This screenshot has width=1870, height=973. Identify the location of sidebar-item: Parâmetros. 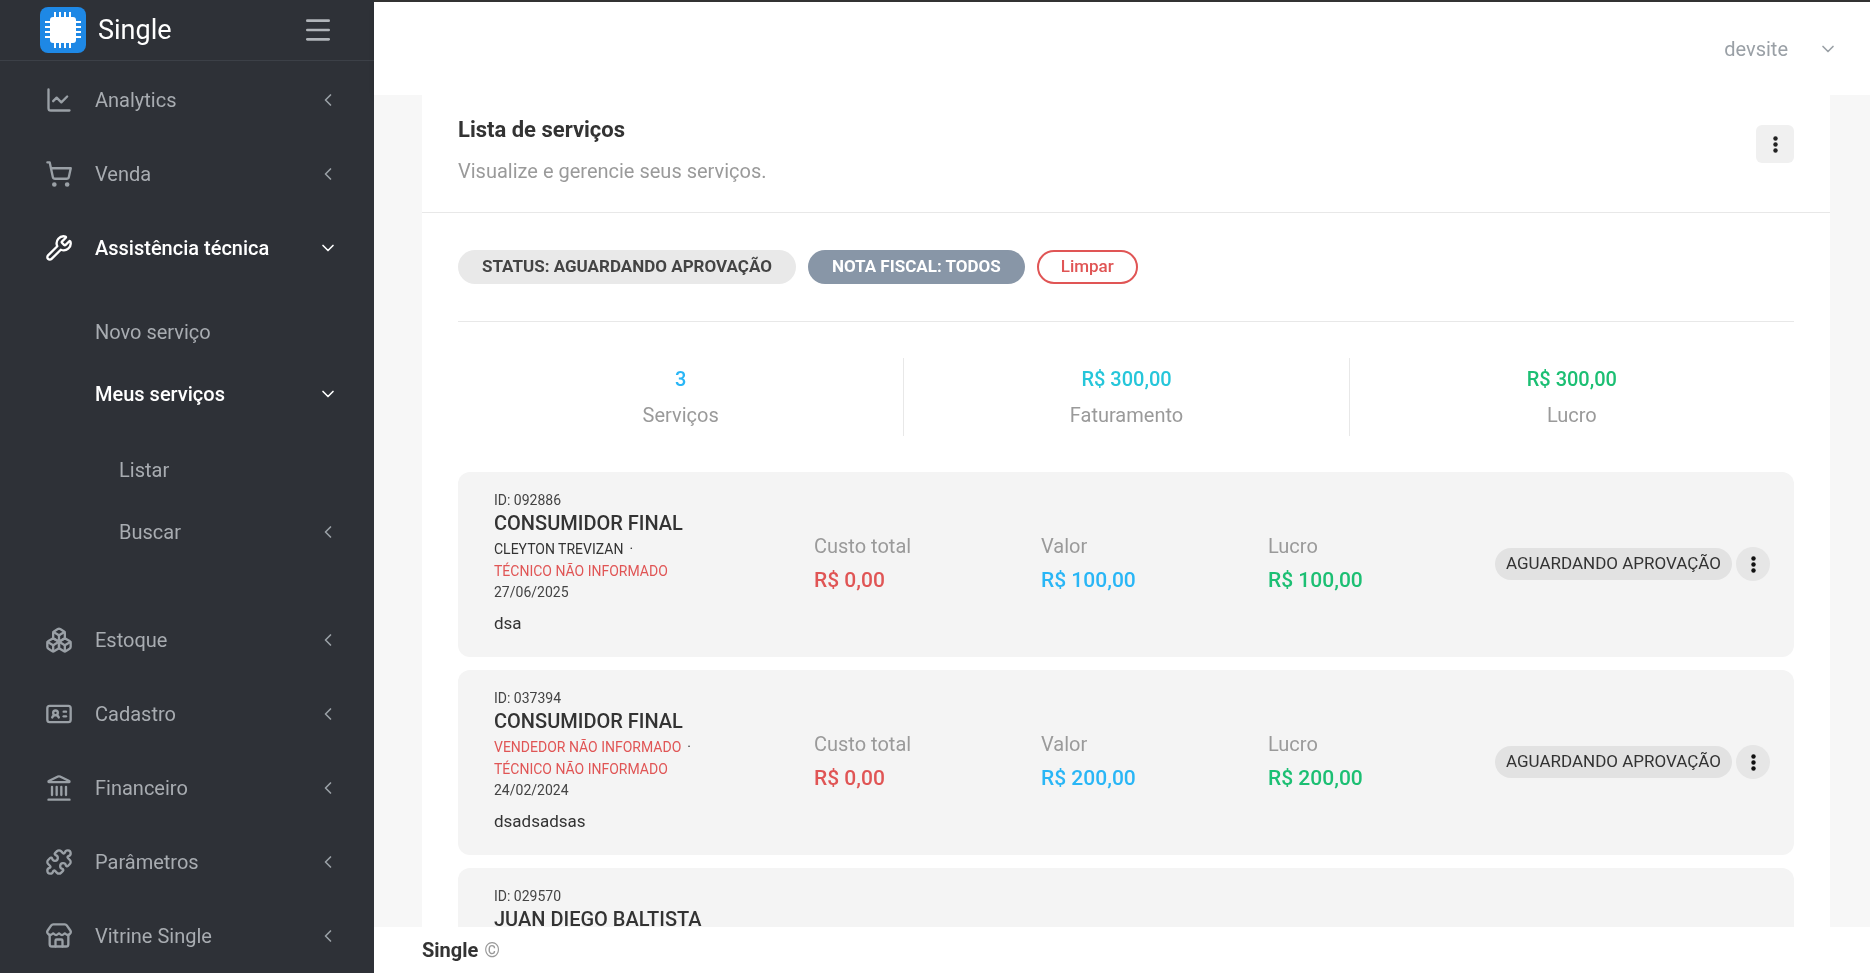
(147, 862).